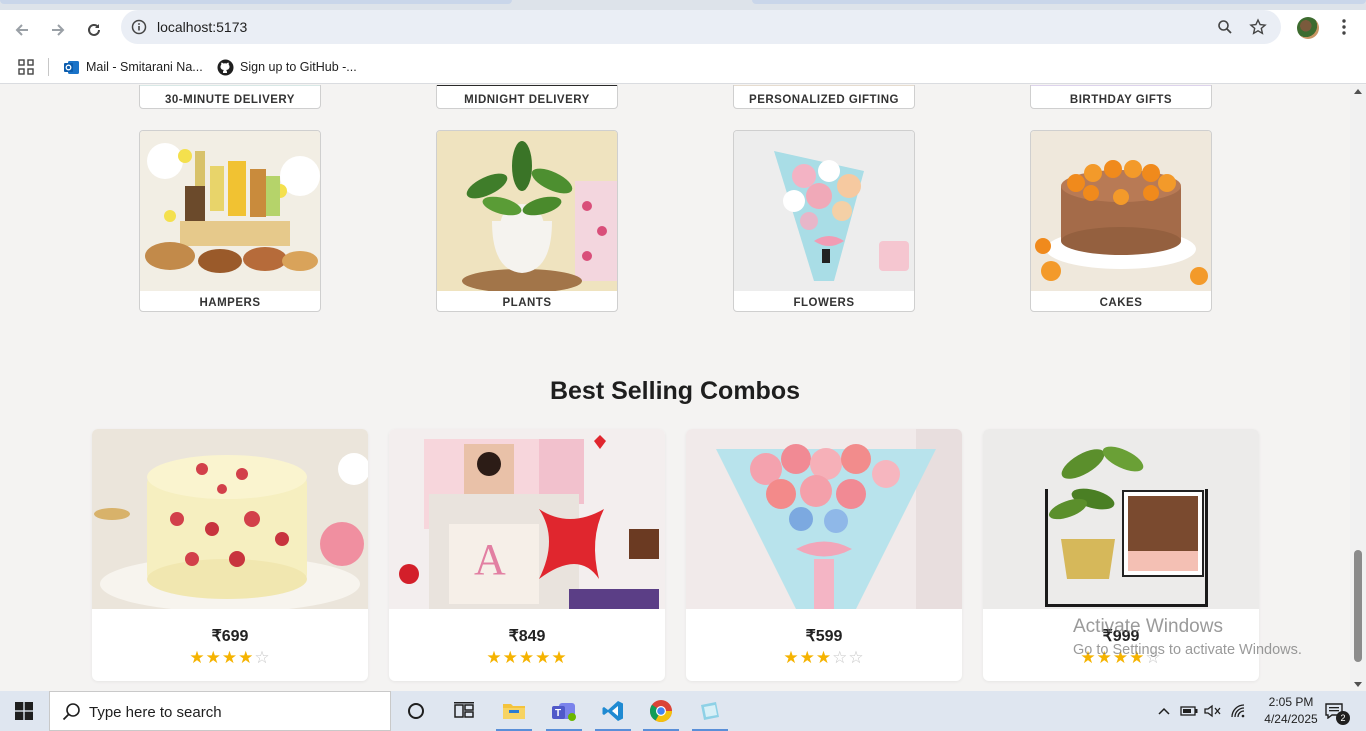  I want to click on chrome-icon, so click(661, 711).